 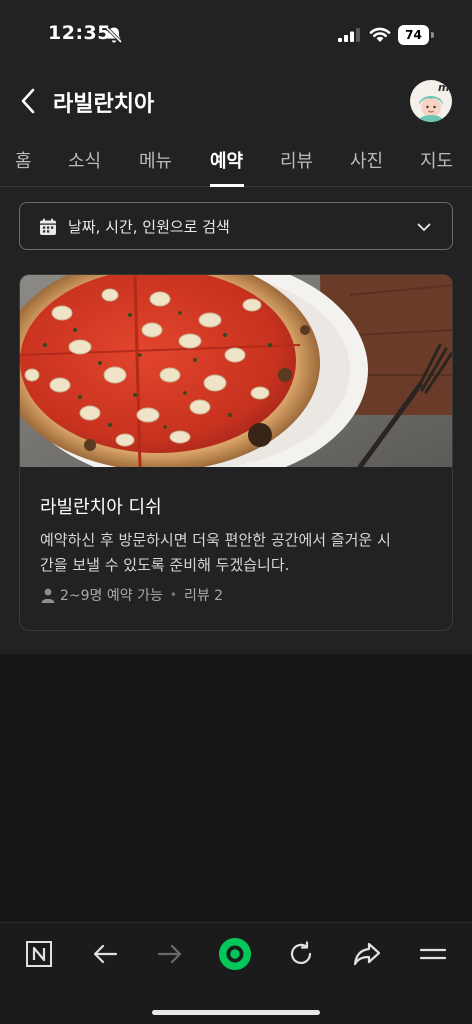 What do you see at coordinates (226, 160) in the screenshot?
I see `tab-reservation: 예약` at bounding box center [226, 160].